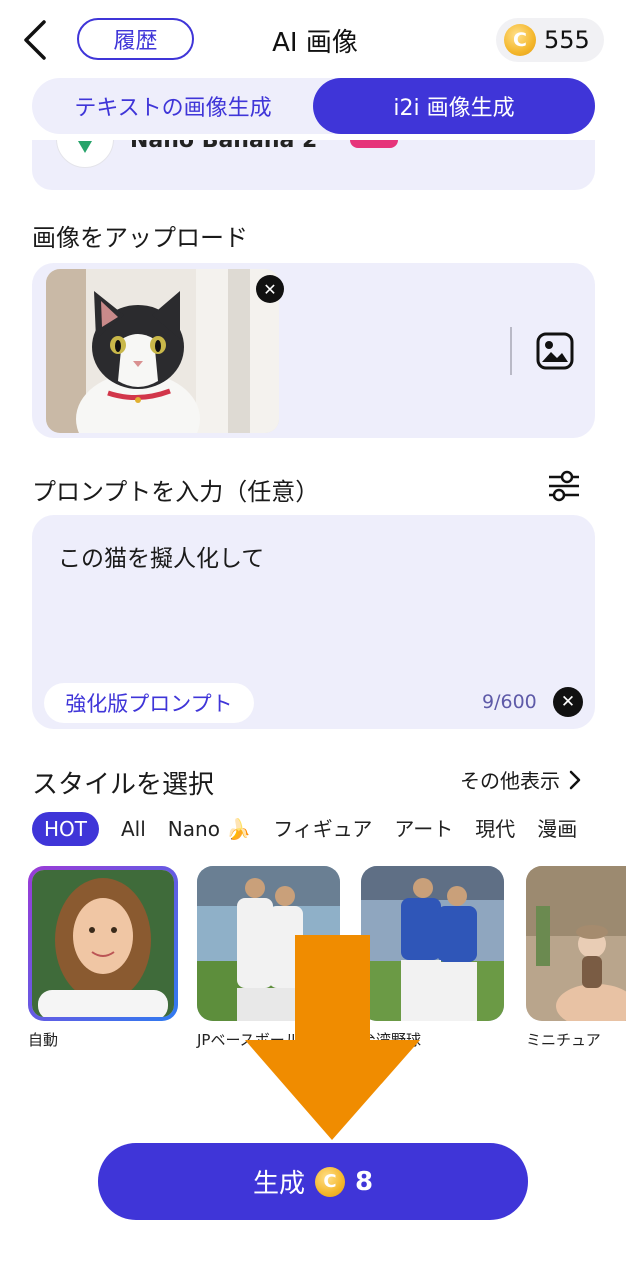 Image resolution: width=626 pixels, height=1280 pixels. Describe the element at coordinates (149, 703) in the screenshot. I see `enhance-prompt-button: 強化版プロンプト` at that location.